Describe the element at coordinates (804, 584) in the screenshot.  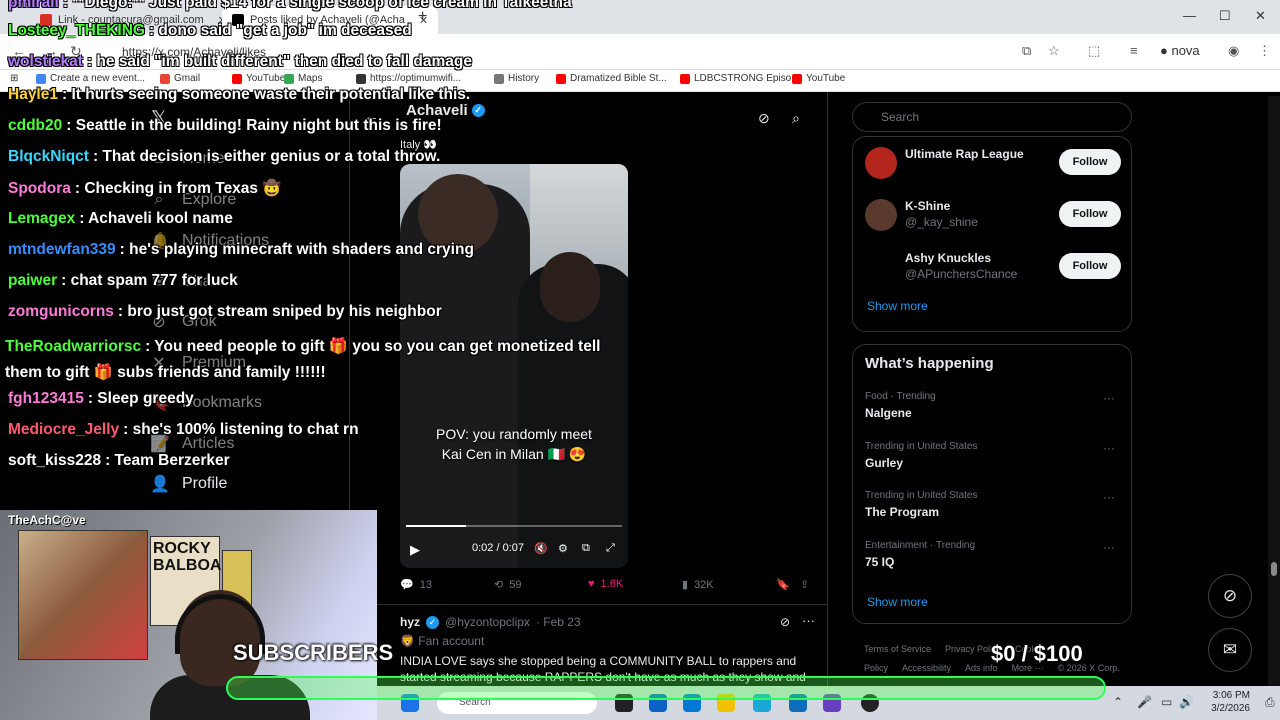
I see `share-icon: ⇪` at that location.